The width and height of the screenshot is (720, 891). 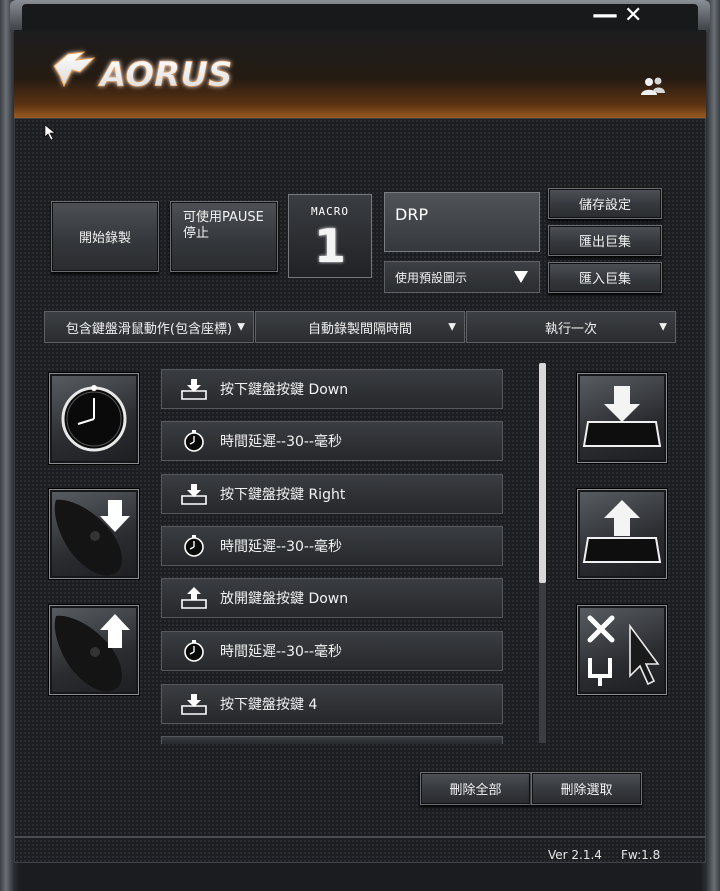 I want to click on start-record-label: 開始錄製, so click(x=104, y=238).